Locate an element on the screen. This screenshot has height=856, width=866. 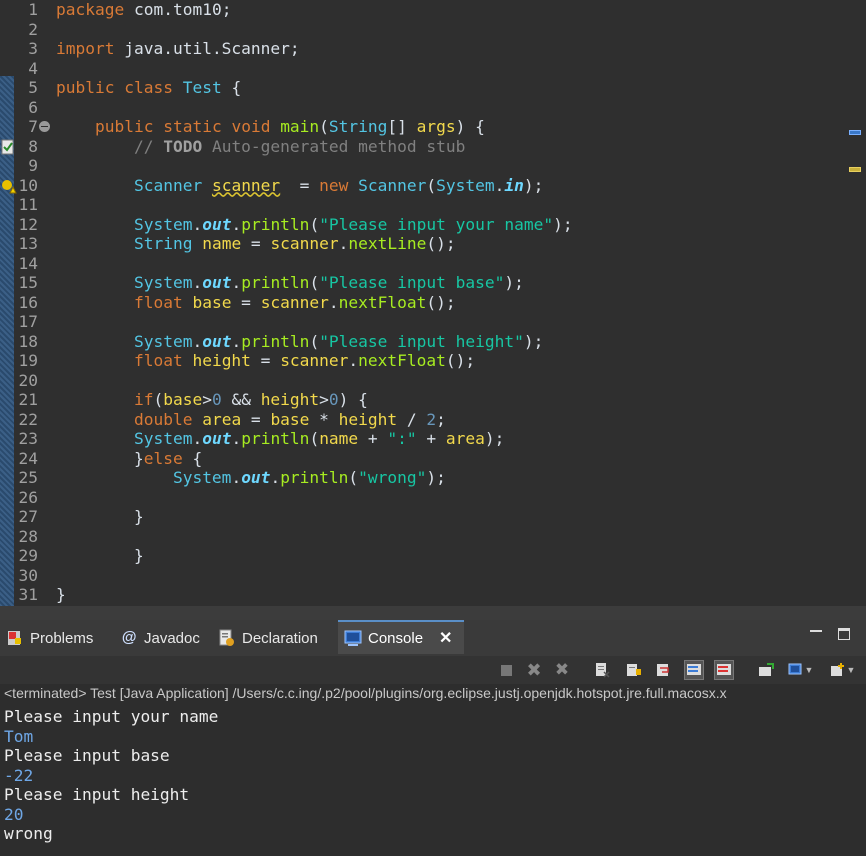
code-line: 8 // TODO Auto-generated method stub is located at coordinates (433, 147).